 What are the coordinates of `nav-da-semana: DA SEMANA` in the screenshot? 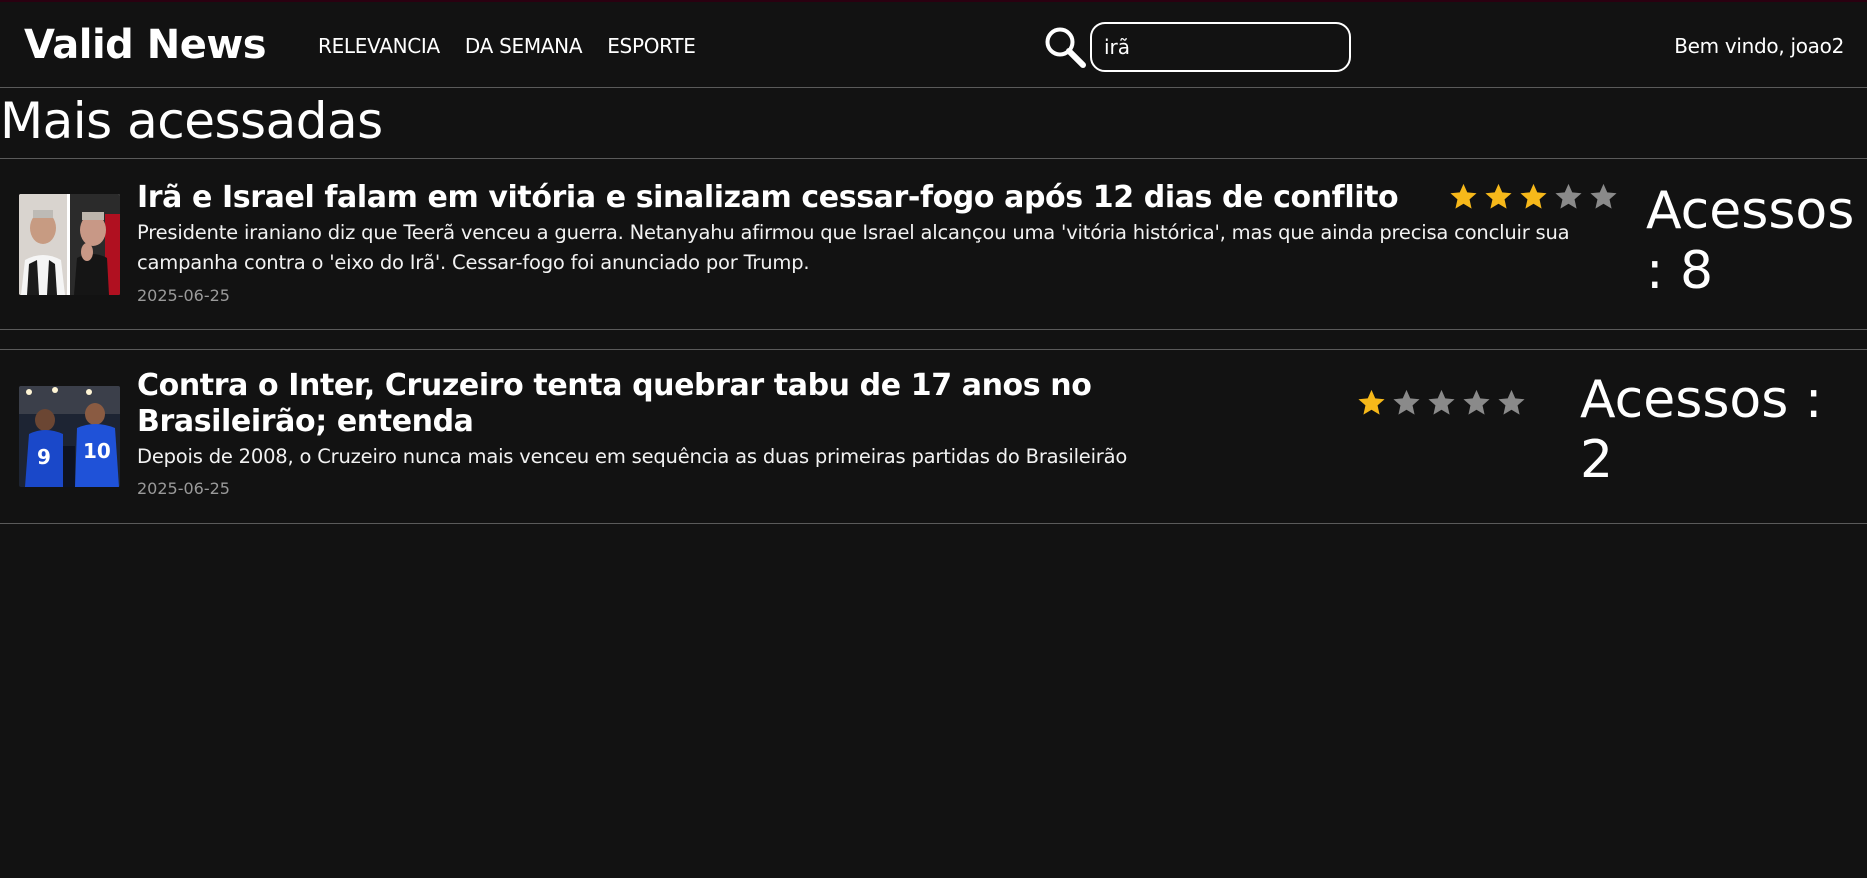 It's located at (524, 46).